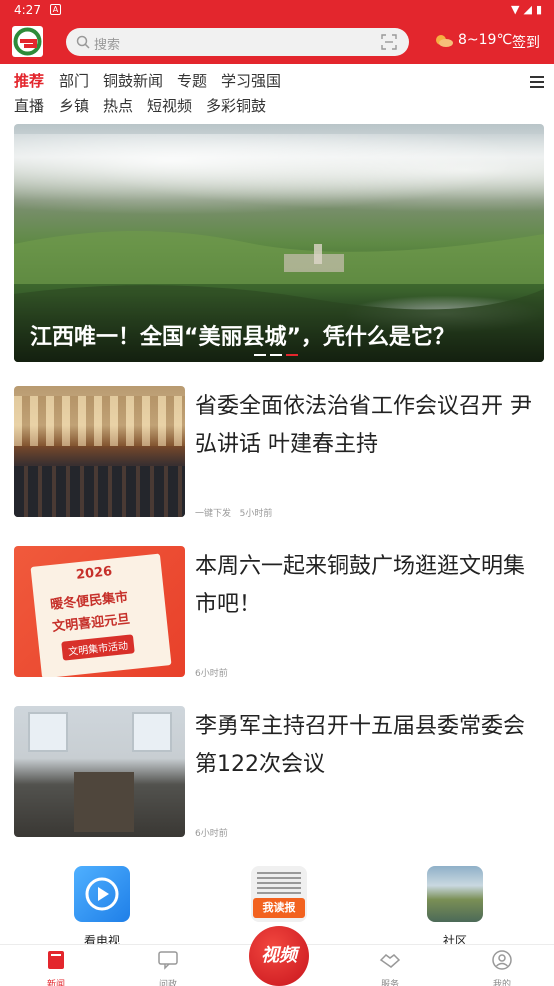  What do you see at coordinates (99, 491) in the screenshot?
I see `meeting-attendees` at bounding box center [99, 491].